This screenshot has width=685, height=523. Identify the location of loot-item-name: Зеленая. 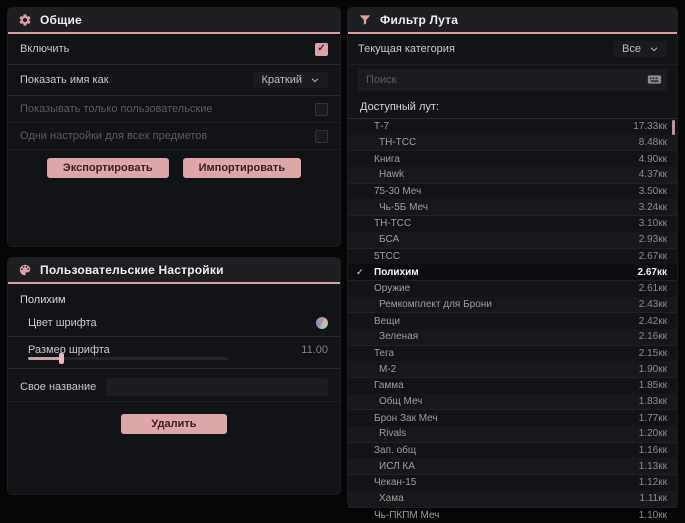
(504, 336).